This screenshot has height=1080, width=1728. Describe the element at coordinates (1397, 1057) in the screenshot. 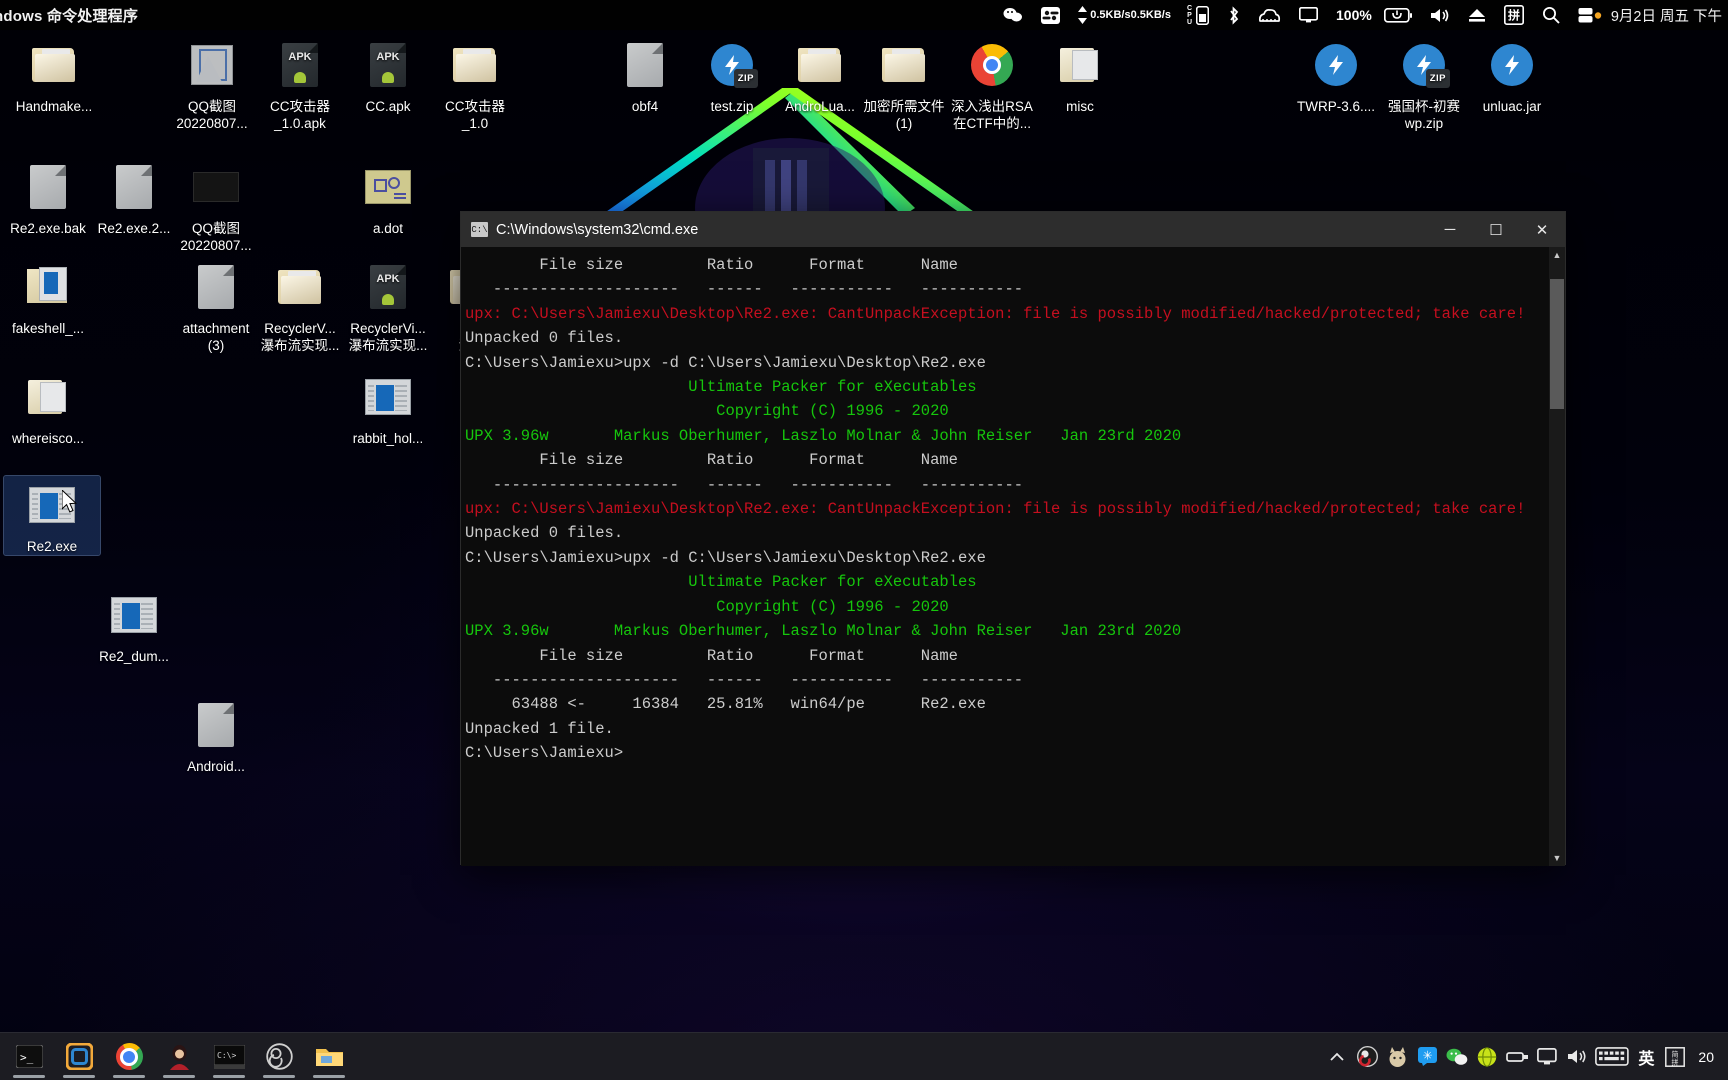

I see `cat-icon` at that location.